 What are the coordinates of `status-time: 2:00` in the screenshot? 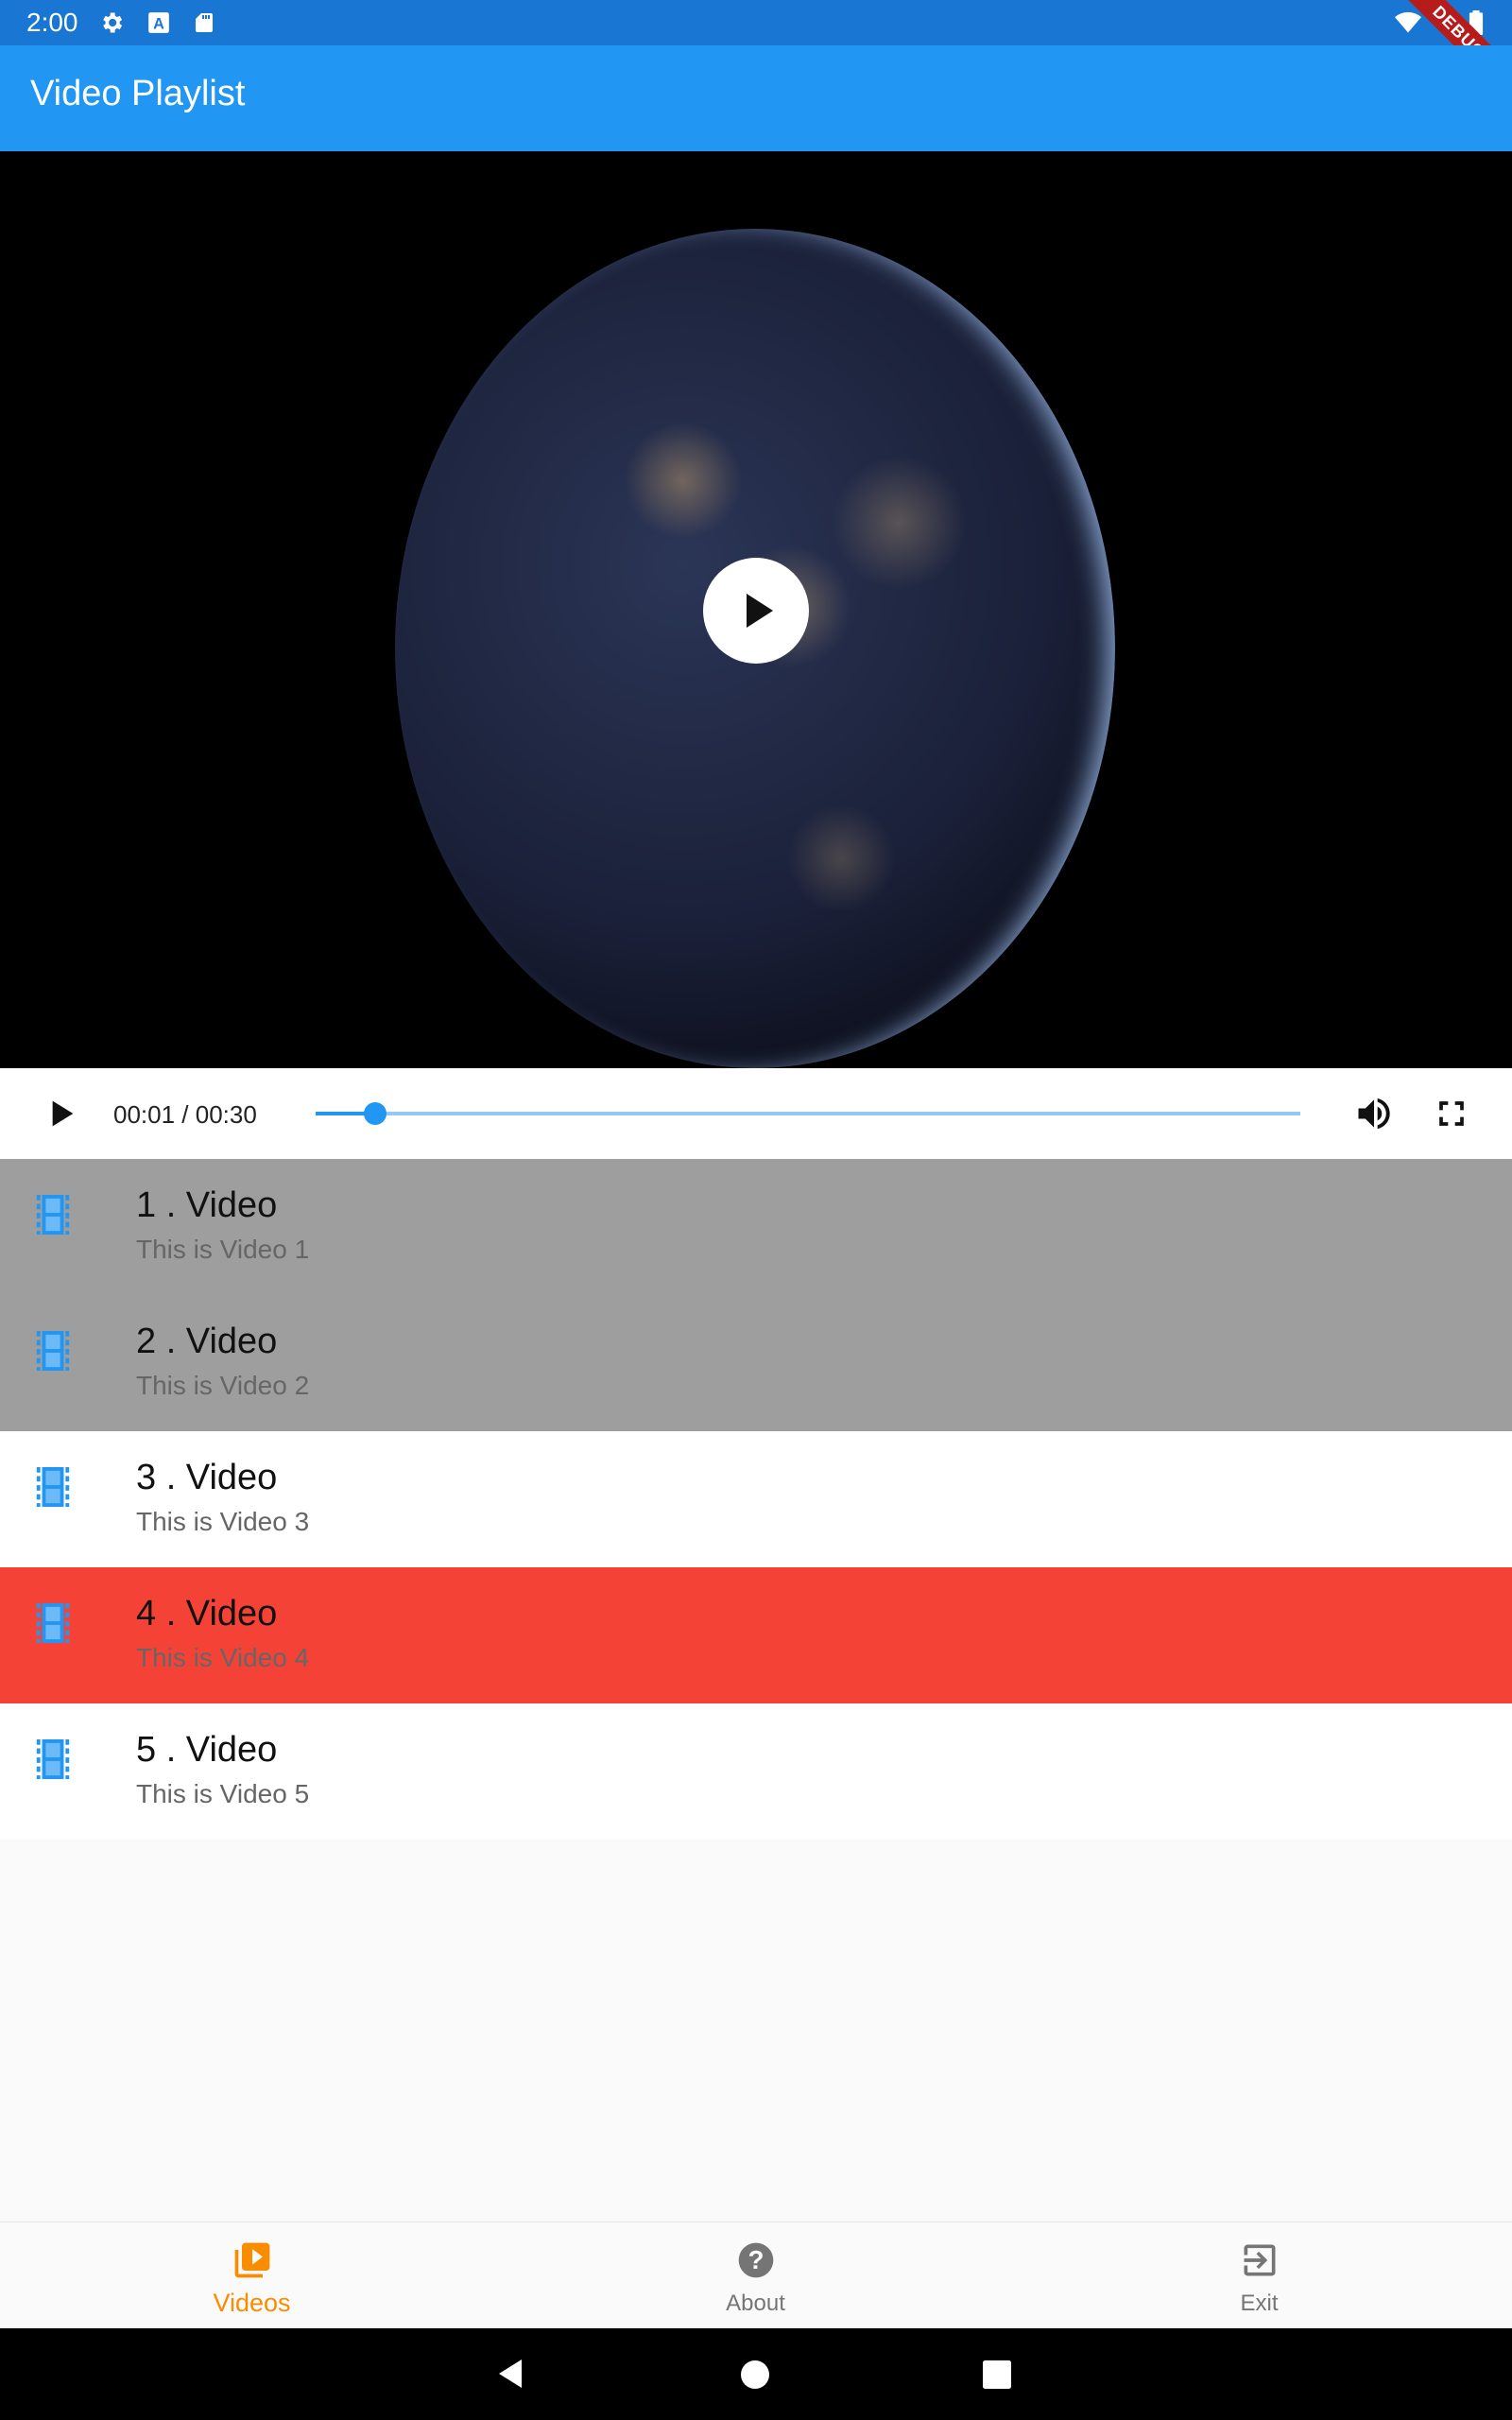 It's located at (52, 22).